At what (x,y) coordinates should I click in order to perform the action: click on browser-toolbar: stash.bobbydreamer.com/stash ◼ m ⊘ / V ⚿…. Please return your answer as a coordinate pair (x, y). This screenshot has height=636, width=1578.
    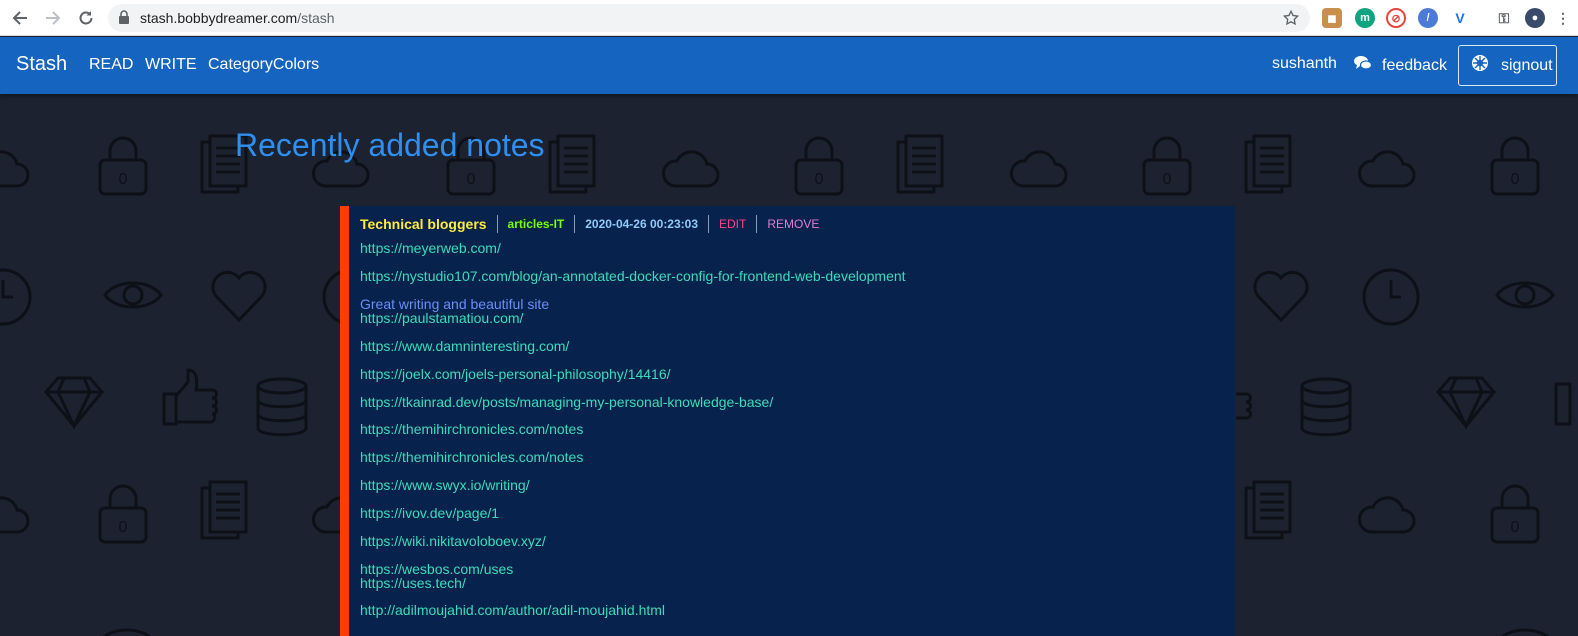
    Looking at the image, I should click on (789, 18).